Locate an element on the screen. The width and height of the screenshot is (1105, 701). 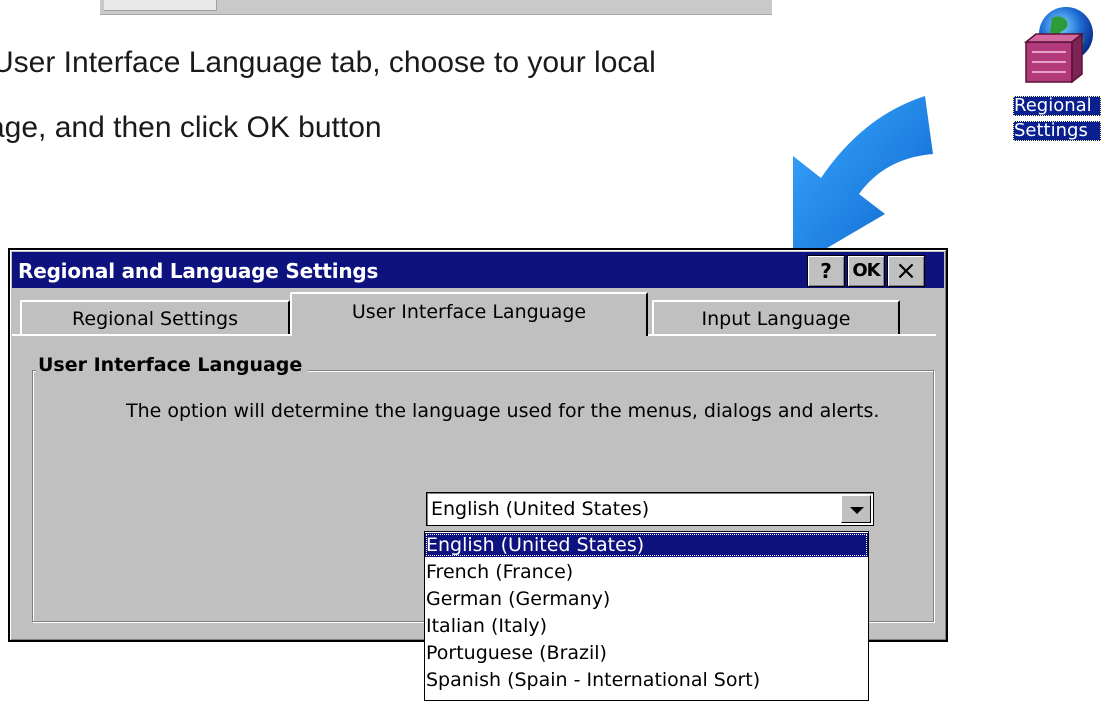
desktop-icon-label-line-1: Regional is located at coordinates (1057, 106).